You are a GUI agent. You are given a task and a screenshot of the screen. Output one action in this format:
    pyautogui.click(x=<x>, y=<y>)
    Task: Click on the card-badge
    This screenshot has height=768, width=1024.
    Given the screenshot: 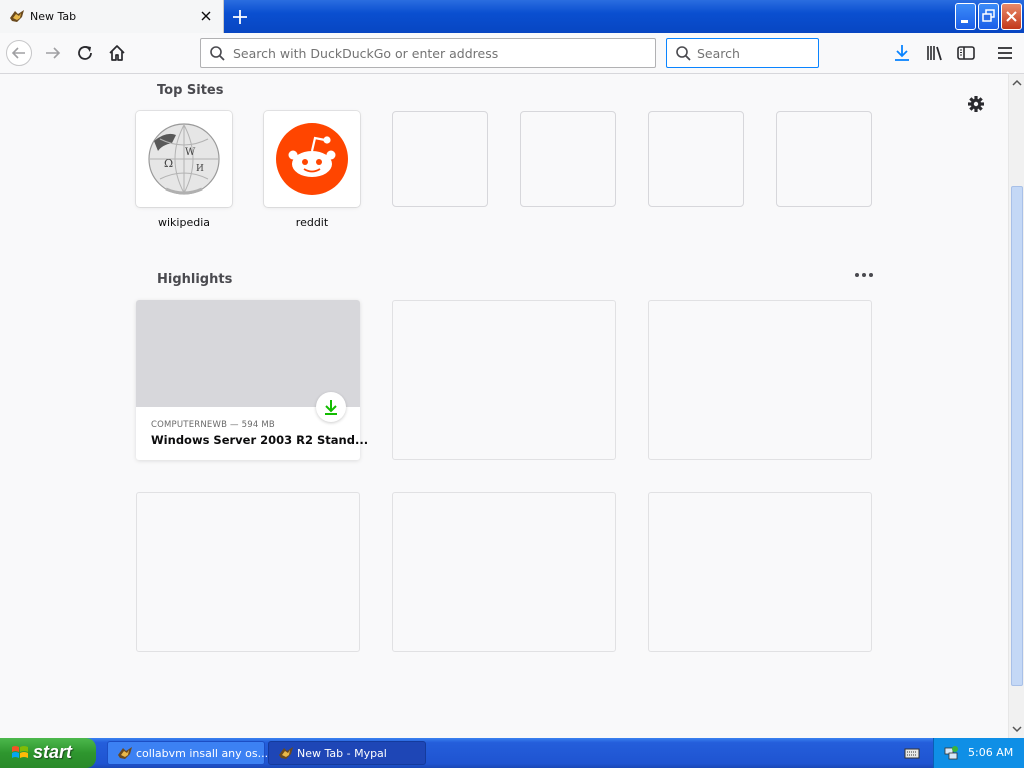 What is the action you would take?
    pyautogui.click(x=331, y=407)
    